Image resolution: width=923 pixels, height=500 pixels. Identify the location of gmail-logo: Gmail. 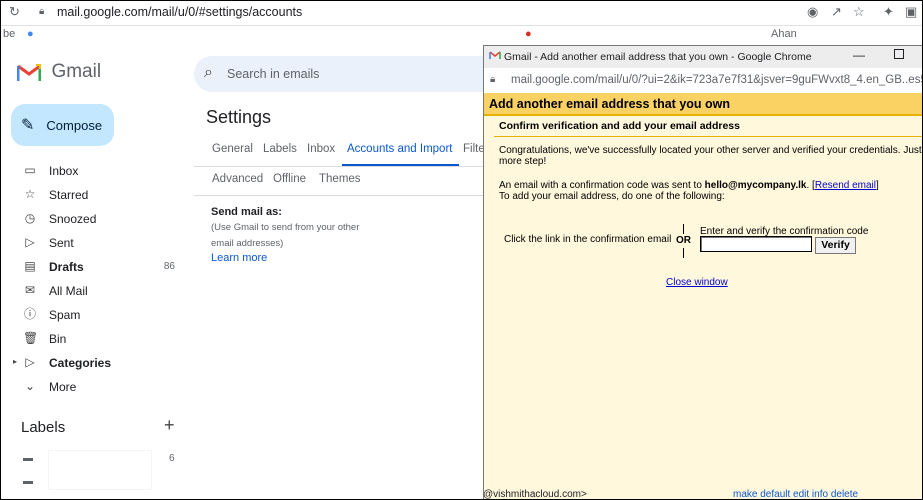
(59, 72).